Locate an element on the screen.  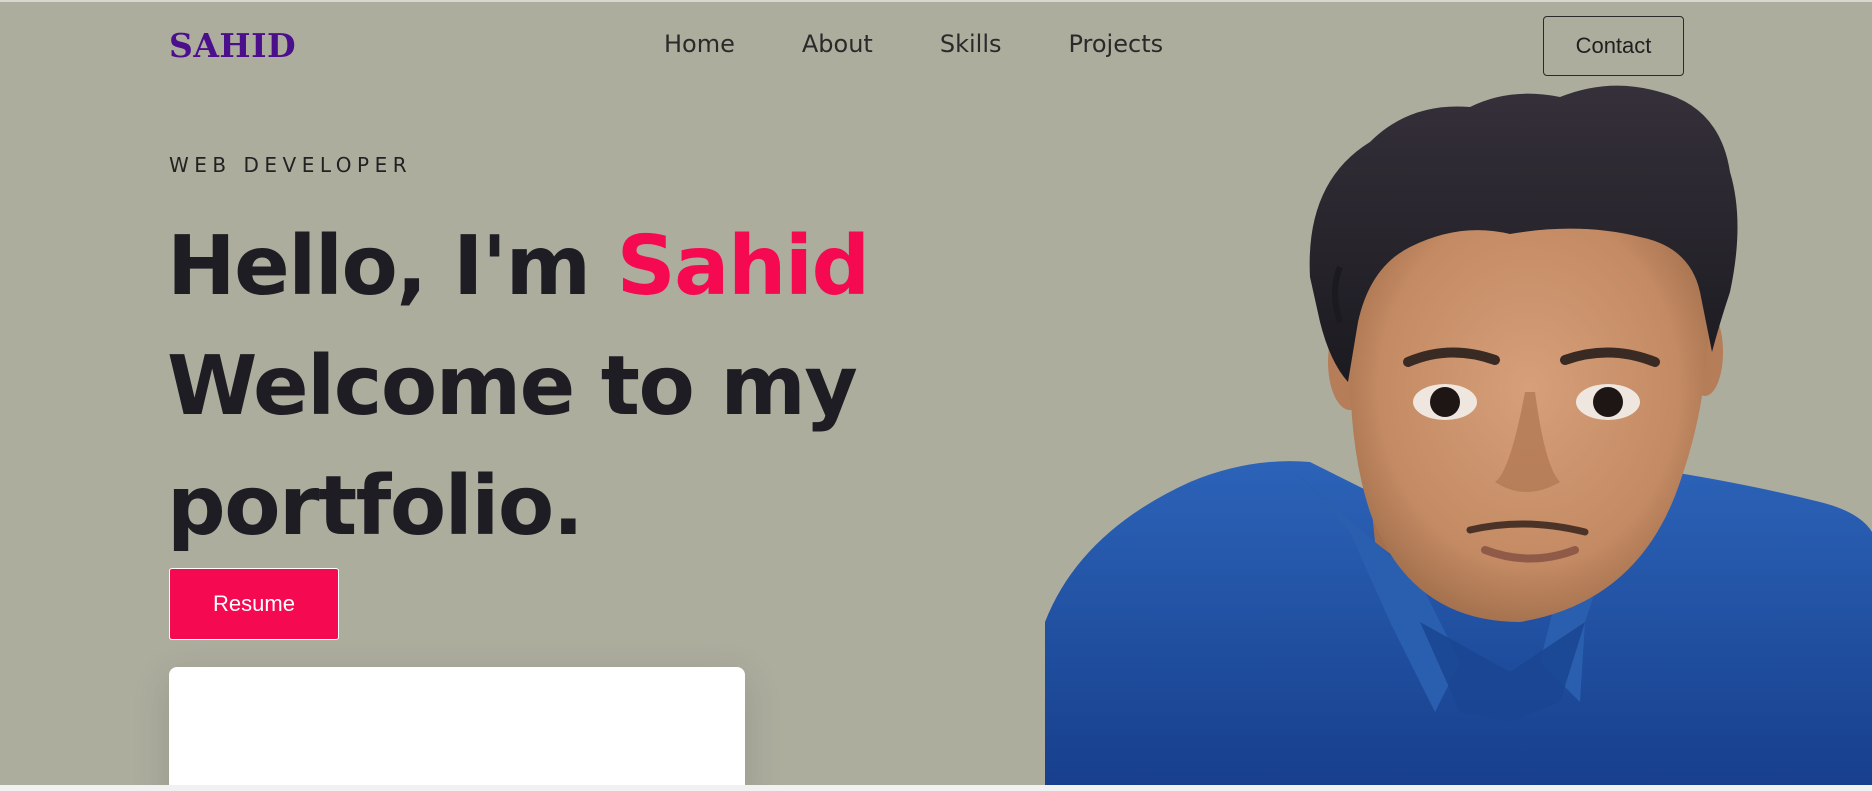
hero-line-2: Welcome to my is located at coordinates (512, 386).